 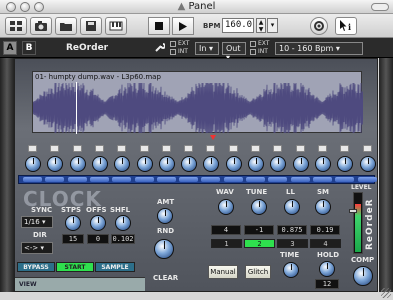 What do you see at coordinates (159, 26) in the screenshot?
I see `stop-button` at bounding box center [159, 26].